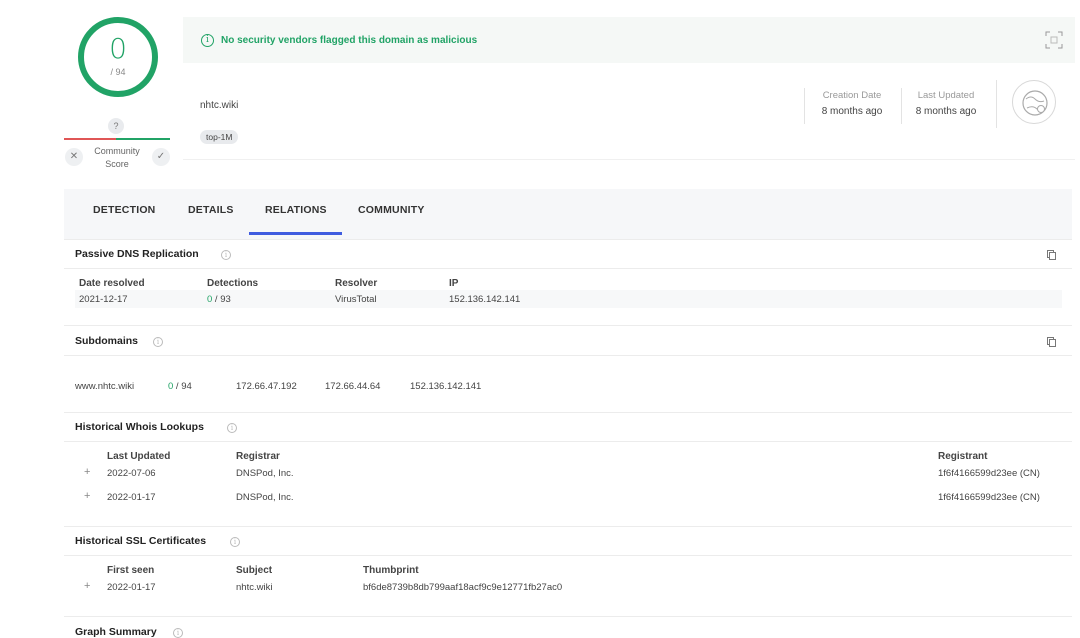 The height and width of the screenshot is (638, 1080). Describe the element at coordinates (131, 473) in the screenshot. I see `whois-date: 2022-07-06` at that location.